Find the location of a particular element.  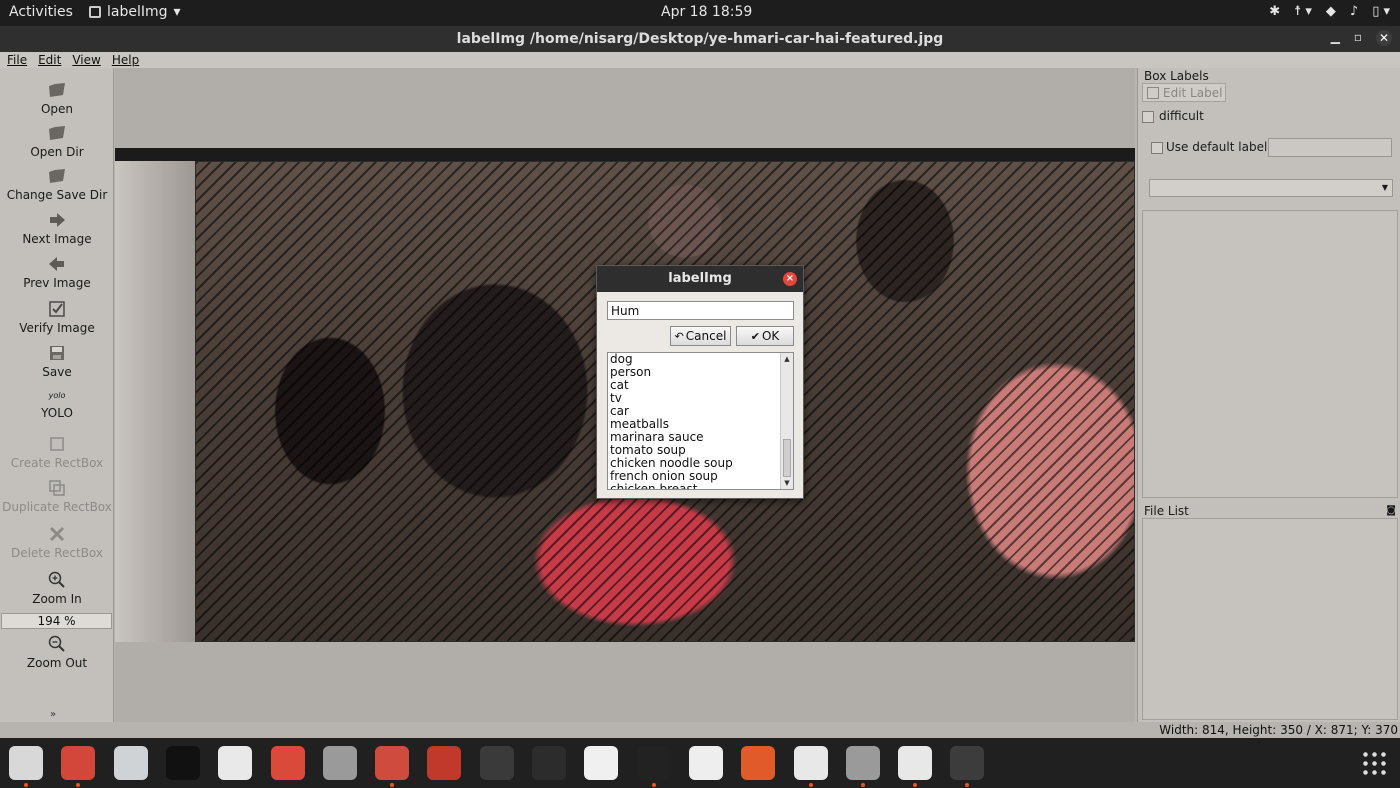

label-filter-combo: ▼ is located at coordinates (1271, 188).